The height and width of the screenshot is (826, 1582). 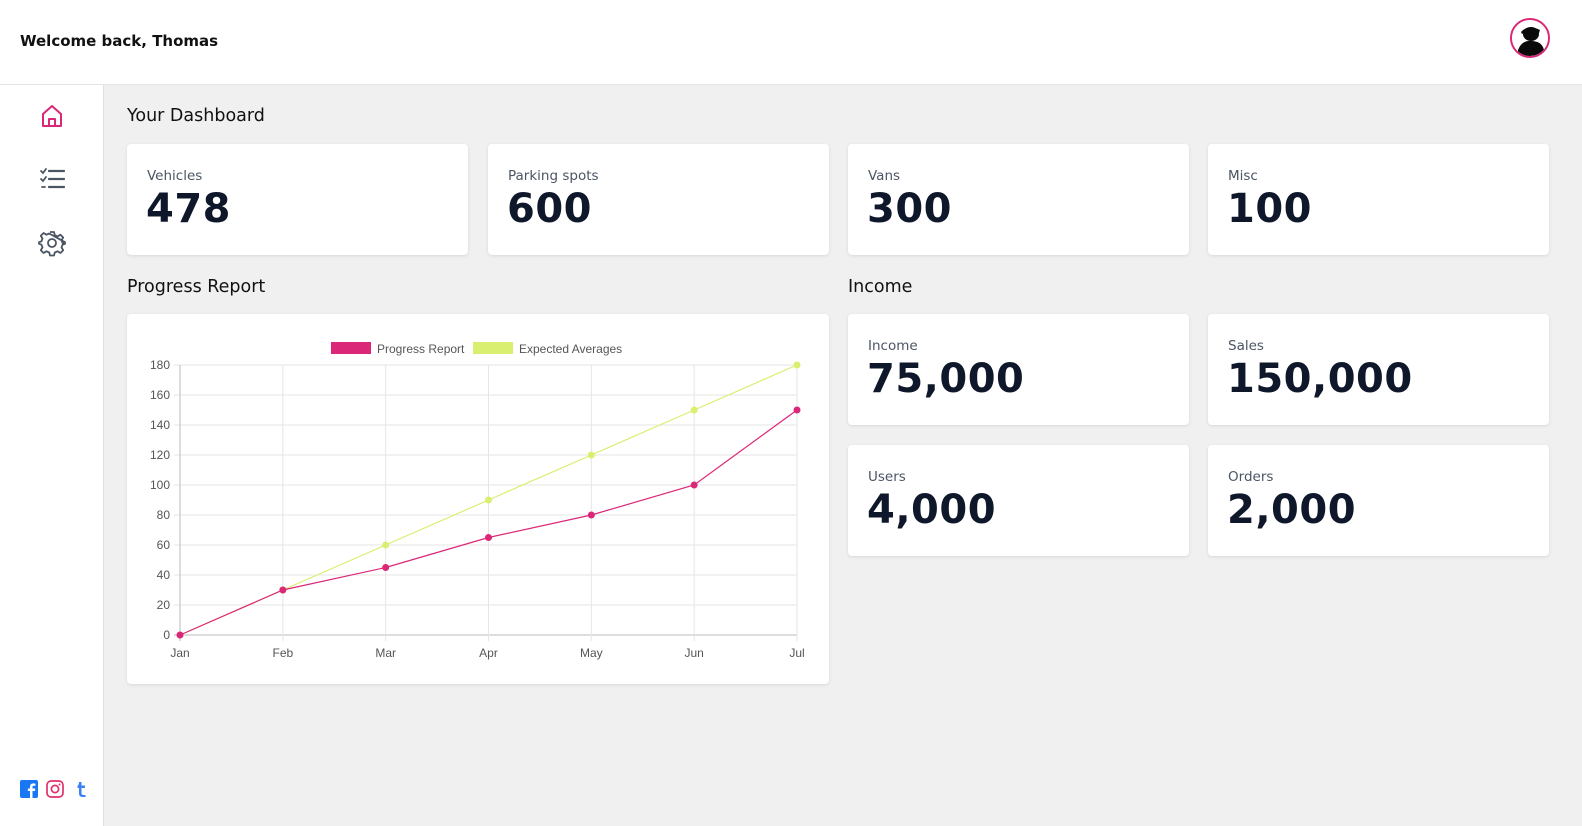 I want to click on stat-label: Misc, so click(x=1243, y=176).